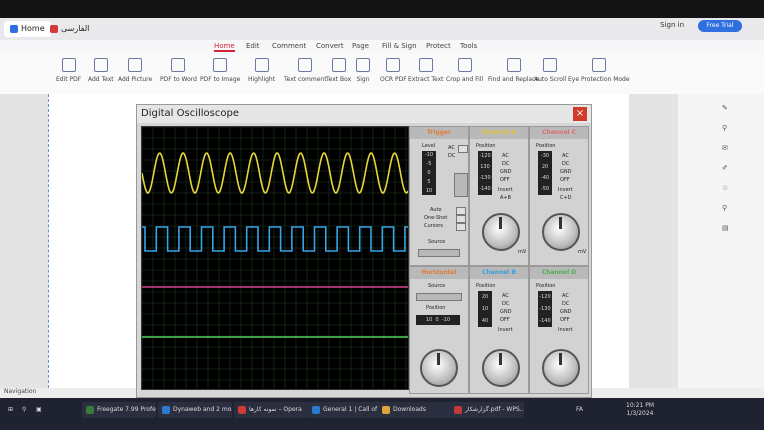  I want to click on trigger-ac: AC, so click(451, 148).